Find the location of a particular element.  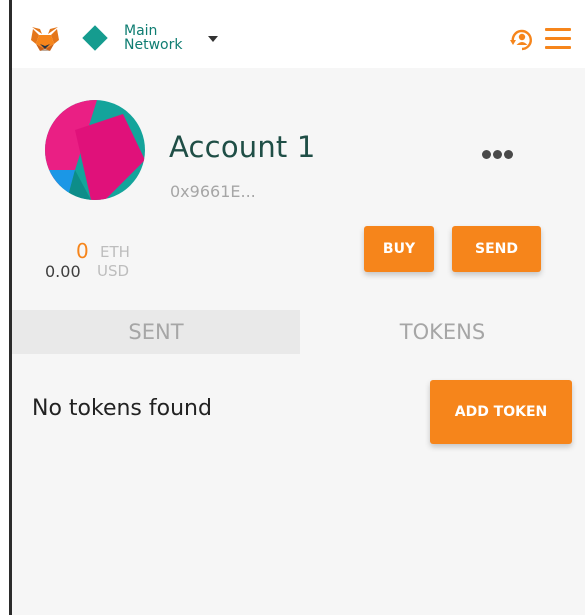

tab-bar: SENT TOKENS is located at coordinates (298, 332).